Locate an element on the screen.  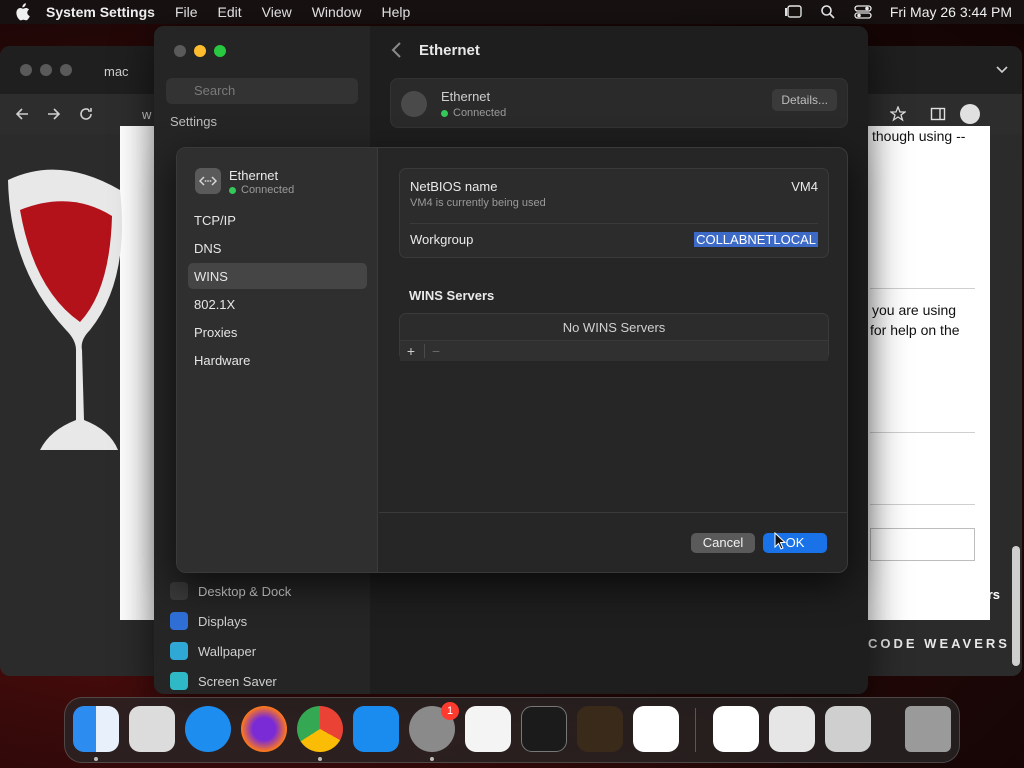
dock: 1 is located at coordinates (512, 730).